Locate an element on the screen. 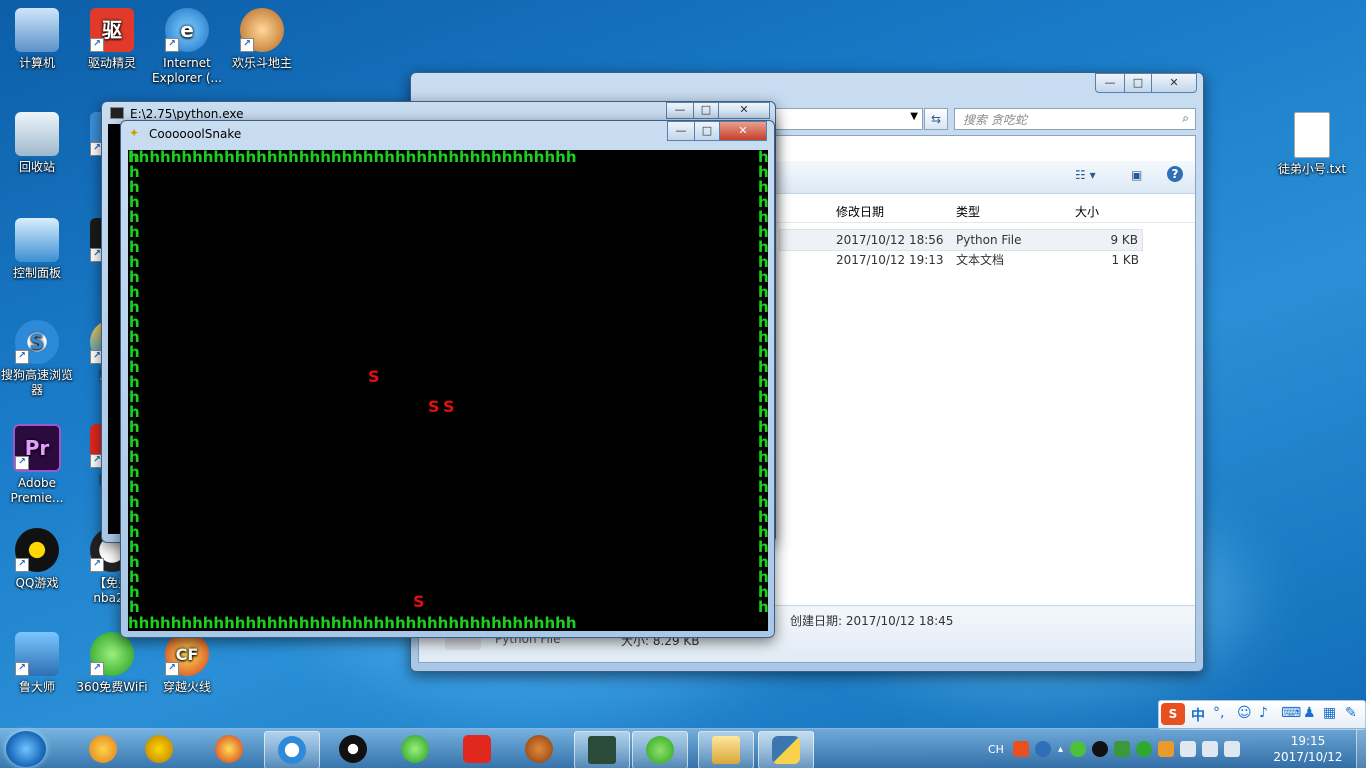 Image resolution: width=1366 pixels, height=768 pixels. ime-mode: 中 is located at coordinates (1198, 715).